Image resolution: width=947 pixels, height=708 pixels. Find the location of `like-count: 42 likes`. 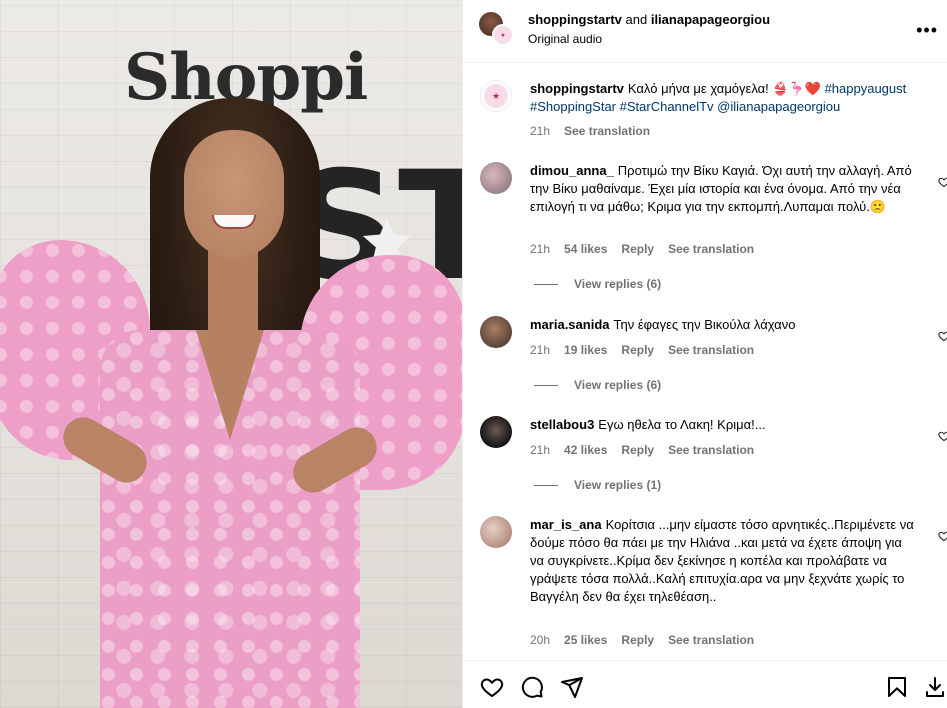

like-count: 42 likes is located at coordinates (585, 450).